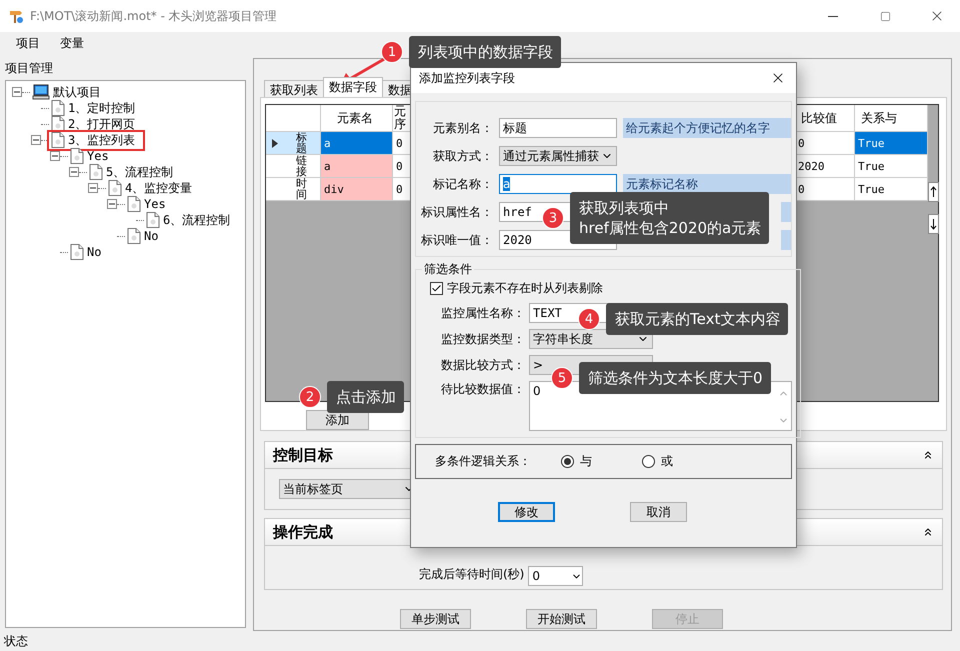  I want to click on table-cell: 2020, so click(825, 166).